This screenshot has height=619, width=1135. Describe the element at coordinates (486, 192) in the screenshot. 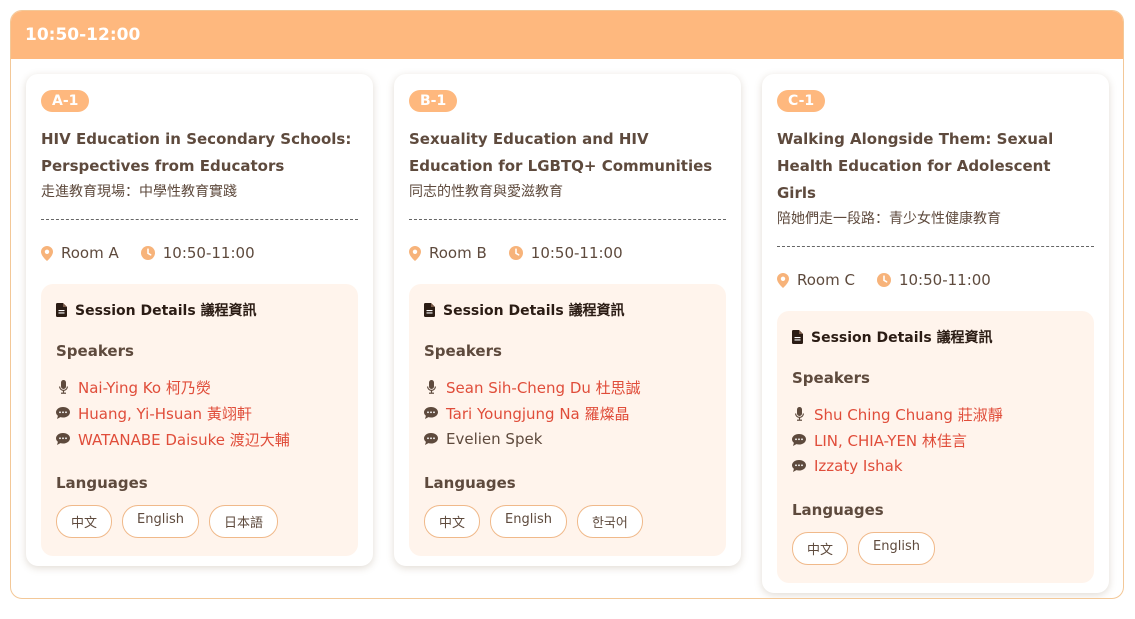

I see `session-title-zh: 同志的性教育與愛滋教育` at that location.